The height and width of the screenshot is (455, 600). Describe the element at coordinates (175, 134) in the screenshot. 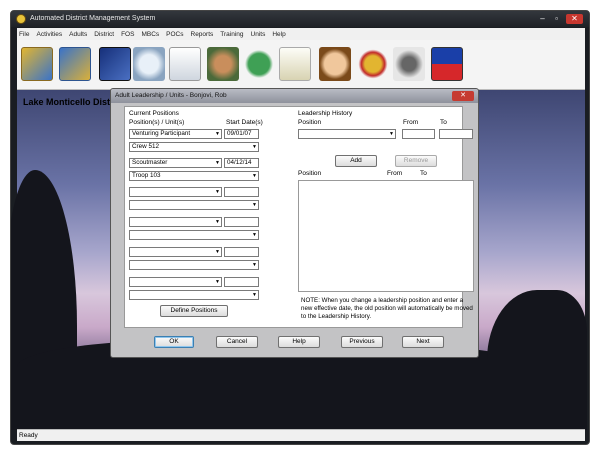

I see `position-select: Venturing Participant ▼` at that location.